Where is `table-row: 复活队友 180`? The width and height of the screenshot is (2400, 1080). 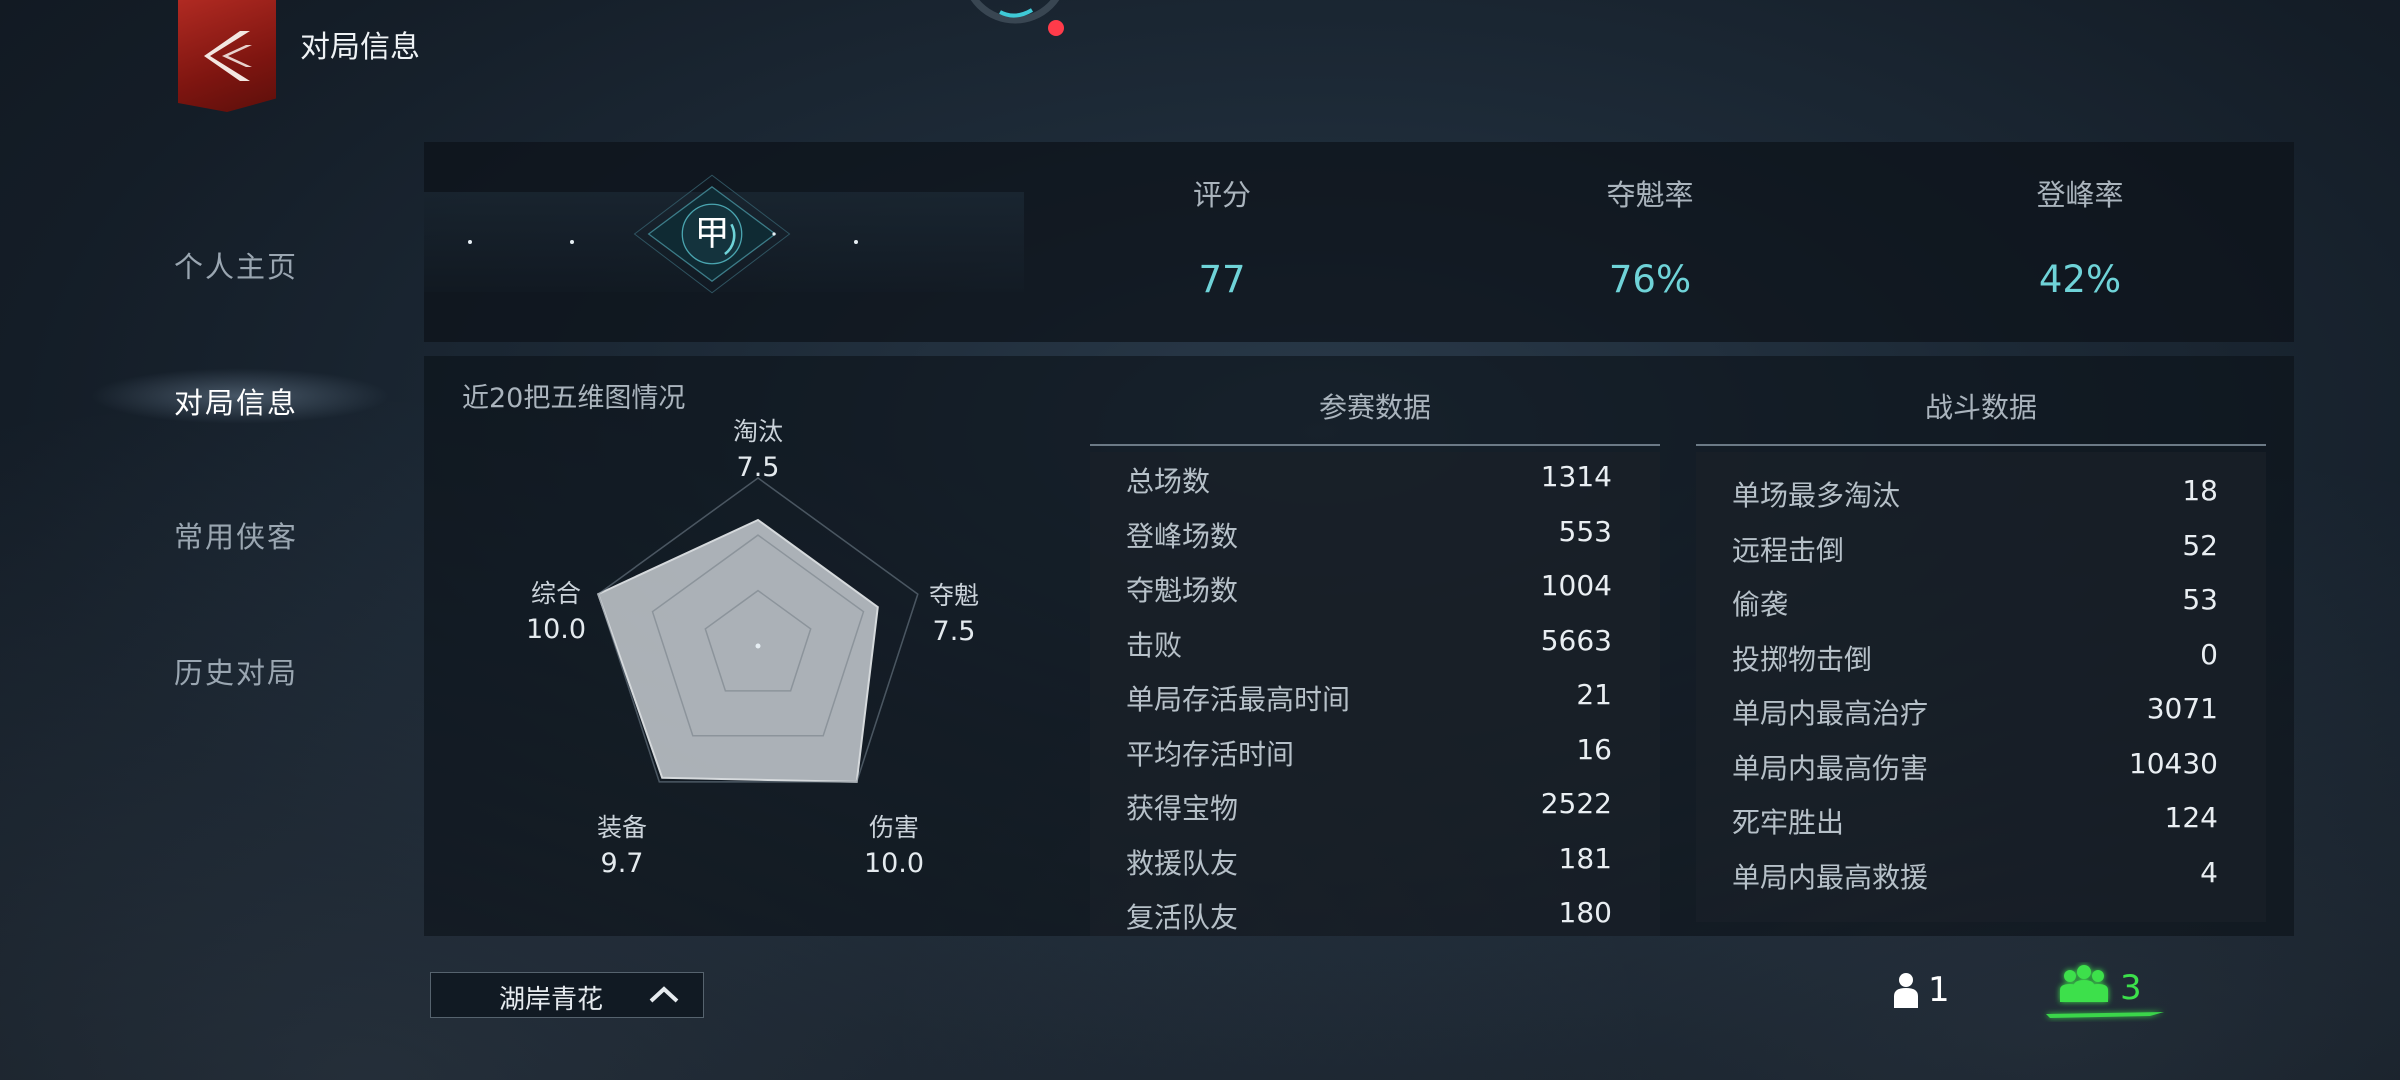 table-row: 复活队友 180 is located at coordinates (1375, 915).